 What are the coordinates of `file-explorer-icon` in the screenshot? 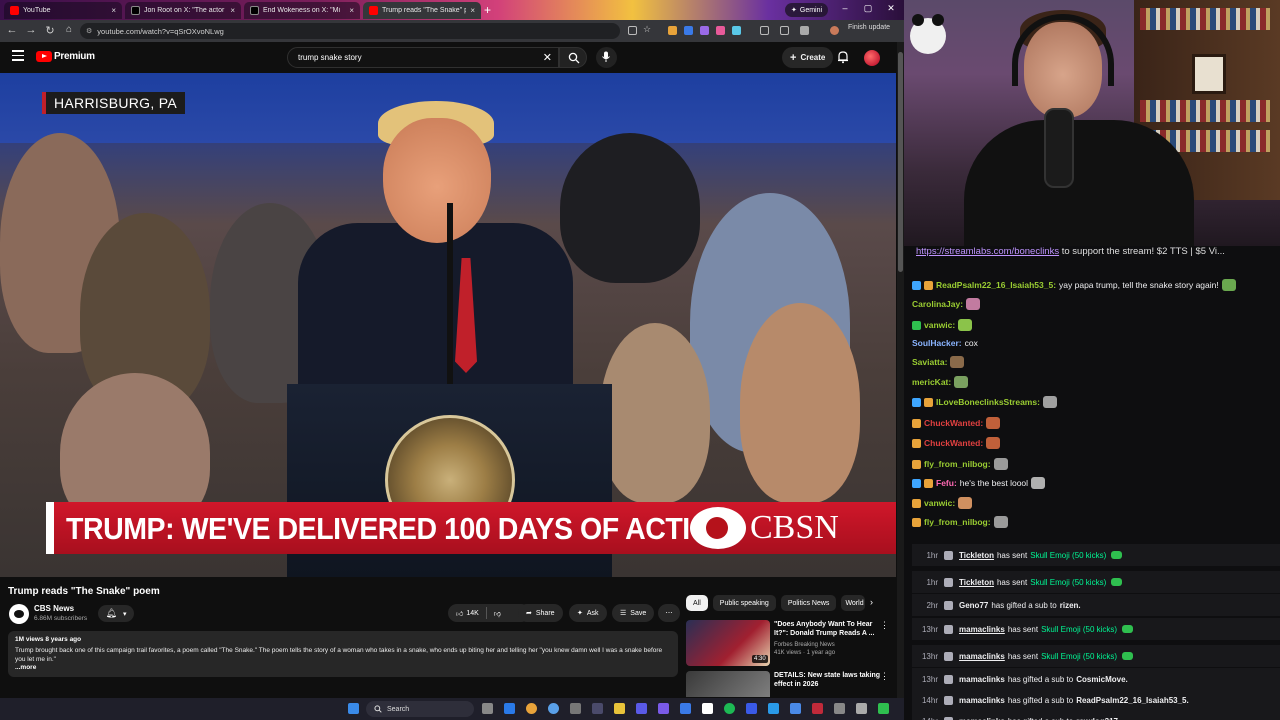 It's located at (619, 708).